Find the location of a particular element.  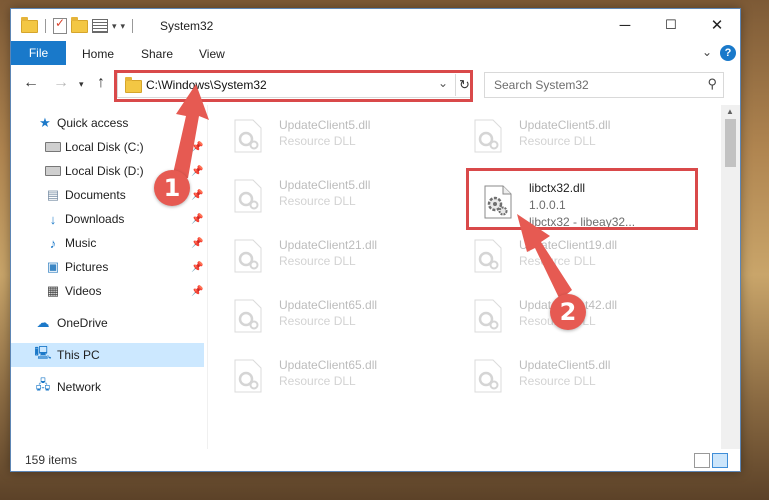

step-2-marker: 2 is located at coordinates (568, 312).